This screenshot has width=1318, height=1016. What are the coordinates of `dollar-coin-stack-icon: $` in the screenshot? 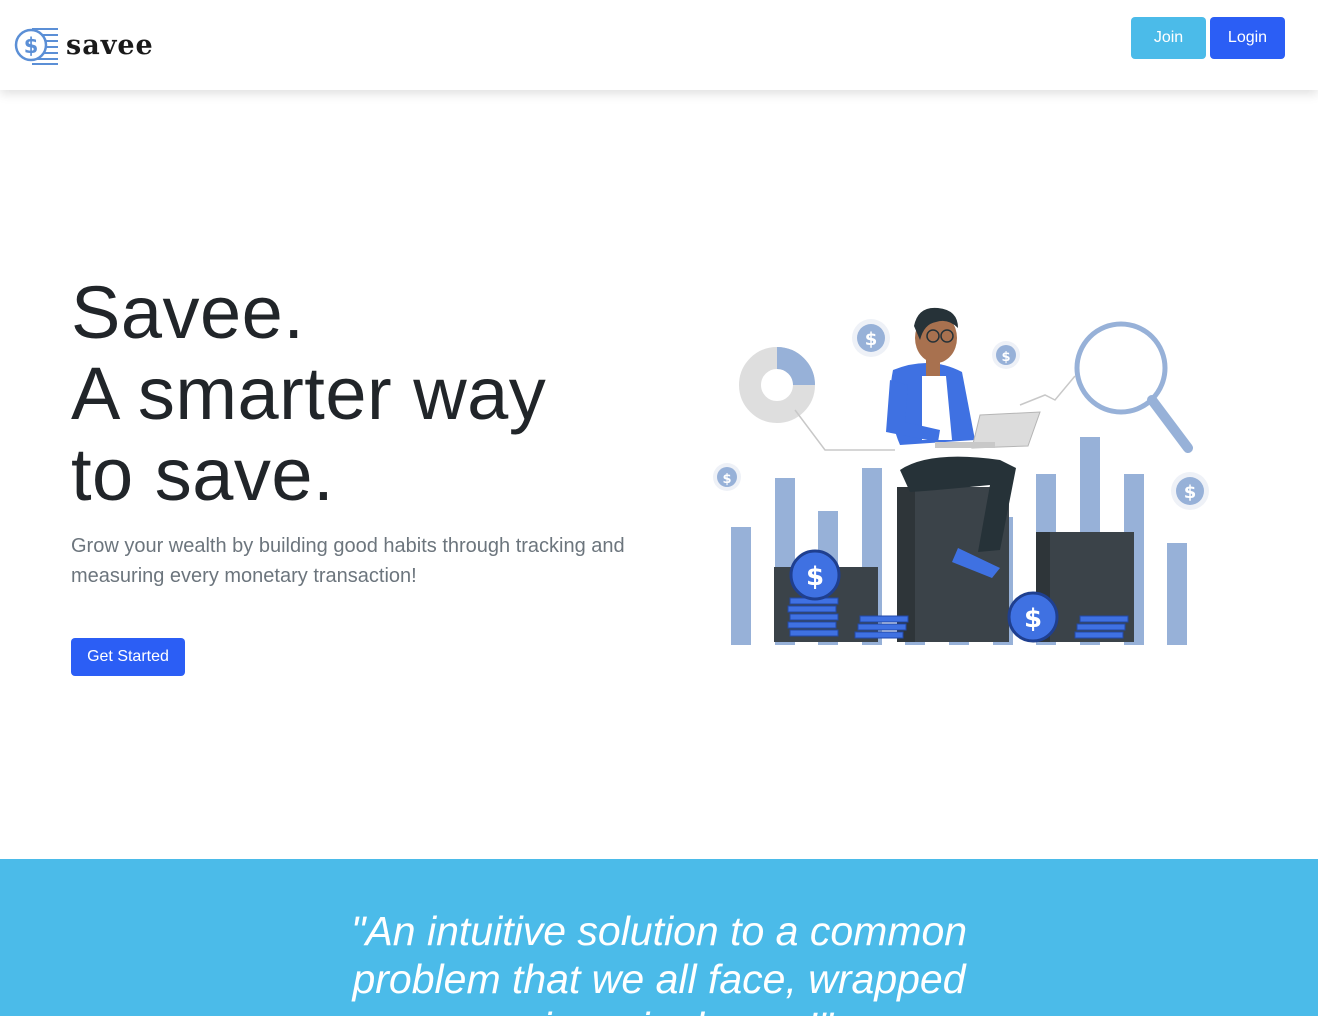 It's located at (36, 46).